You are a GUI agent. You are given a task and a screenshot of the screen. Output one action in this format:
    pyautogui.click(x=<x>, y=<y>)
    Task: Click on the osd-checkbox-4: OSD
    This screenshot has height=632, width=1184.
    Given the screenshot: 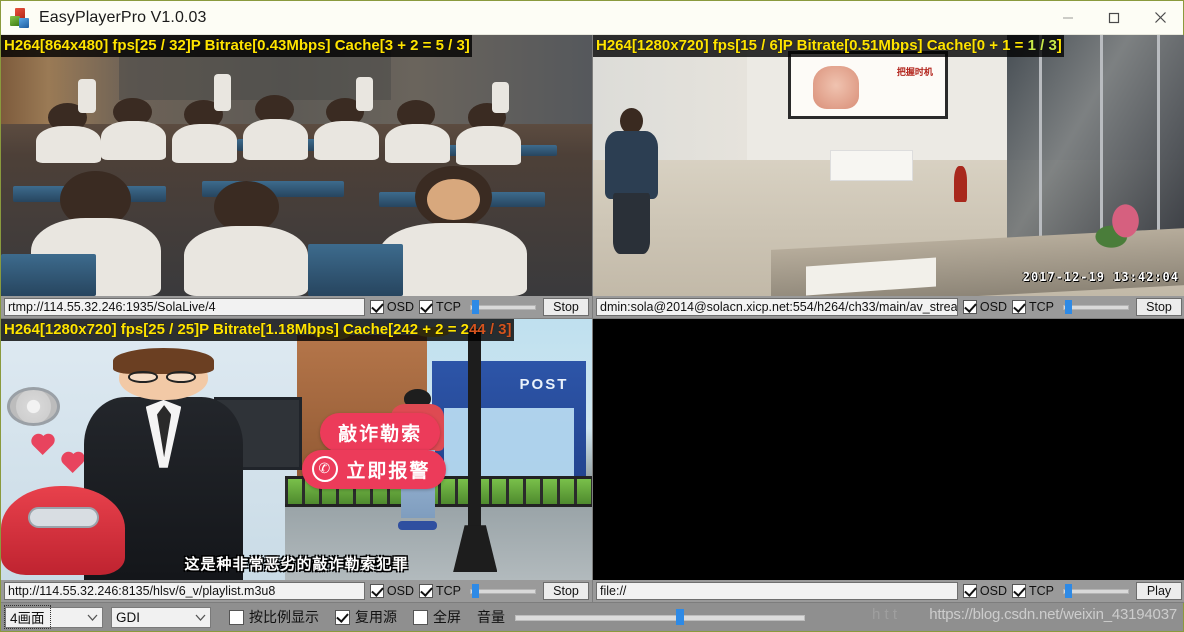 What is the action you would take?
    pyautogui.click(x=984, y=591)
    